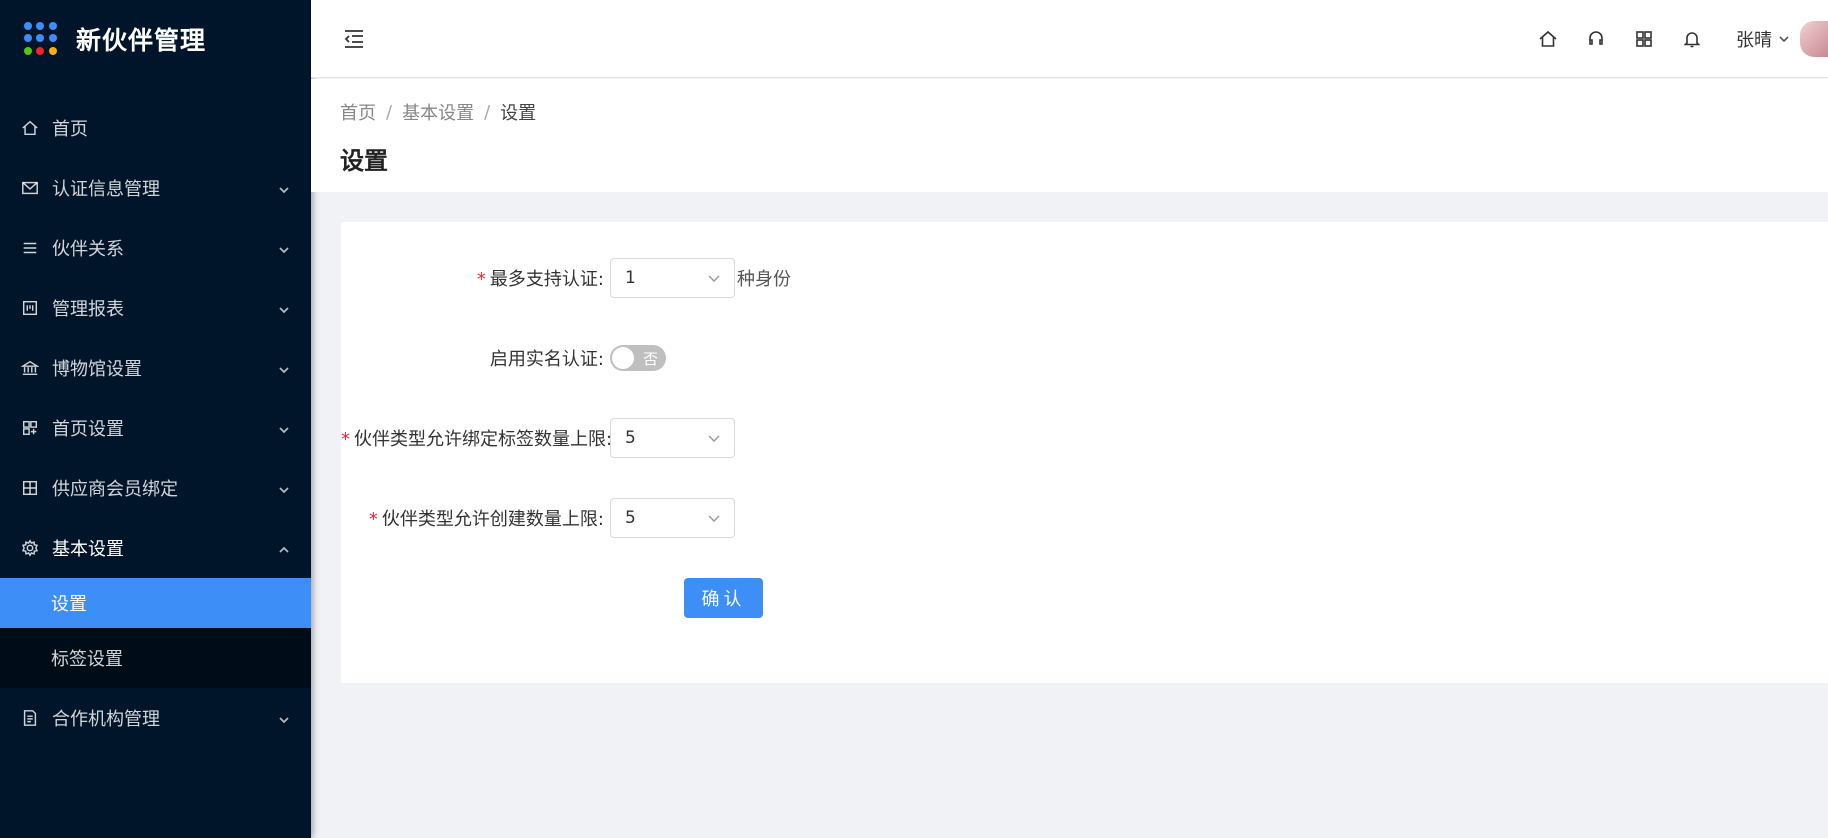 Image resolution: width=1828 pixels, height=838 pixels. Describe the element at coordinates (155, 368) in the screenshot. I see `sidebar-item-museum-settings: 博物馆设置` at that location.